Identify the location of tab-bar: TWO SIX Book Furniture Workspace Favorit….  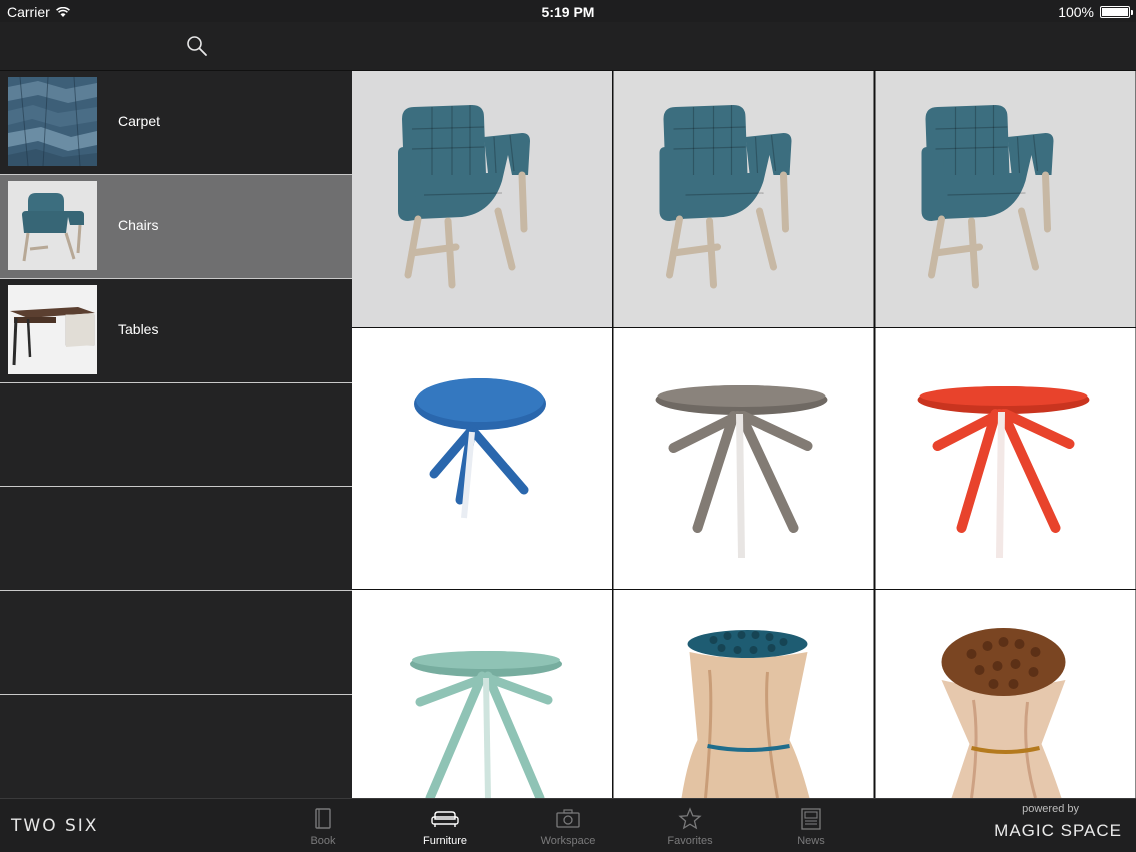
(568, 825).